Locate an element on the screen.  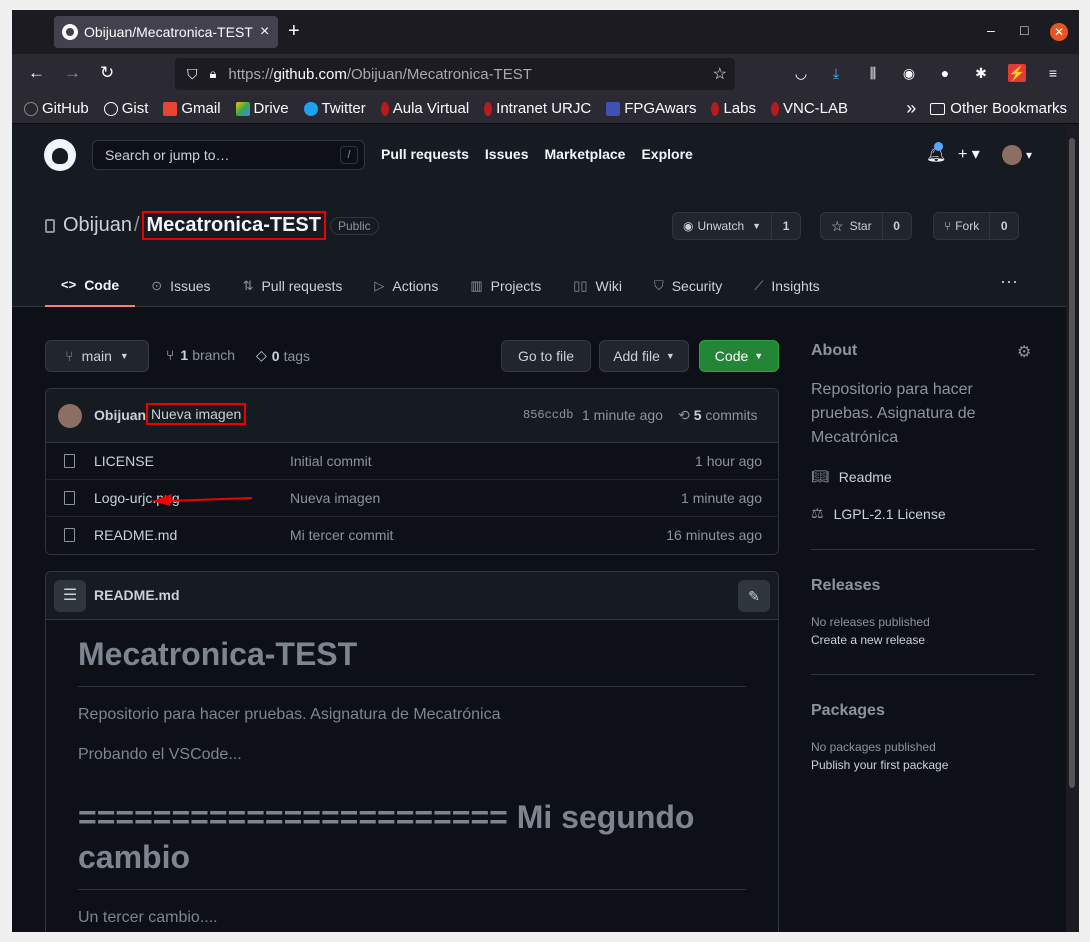
github-favicon-icon is located at coordinates (70, 32).